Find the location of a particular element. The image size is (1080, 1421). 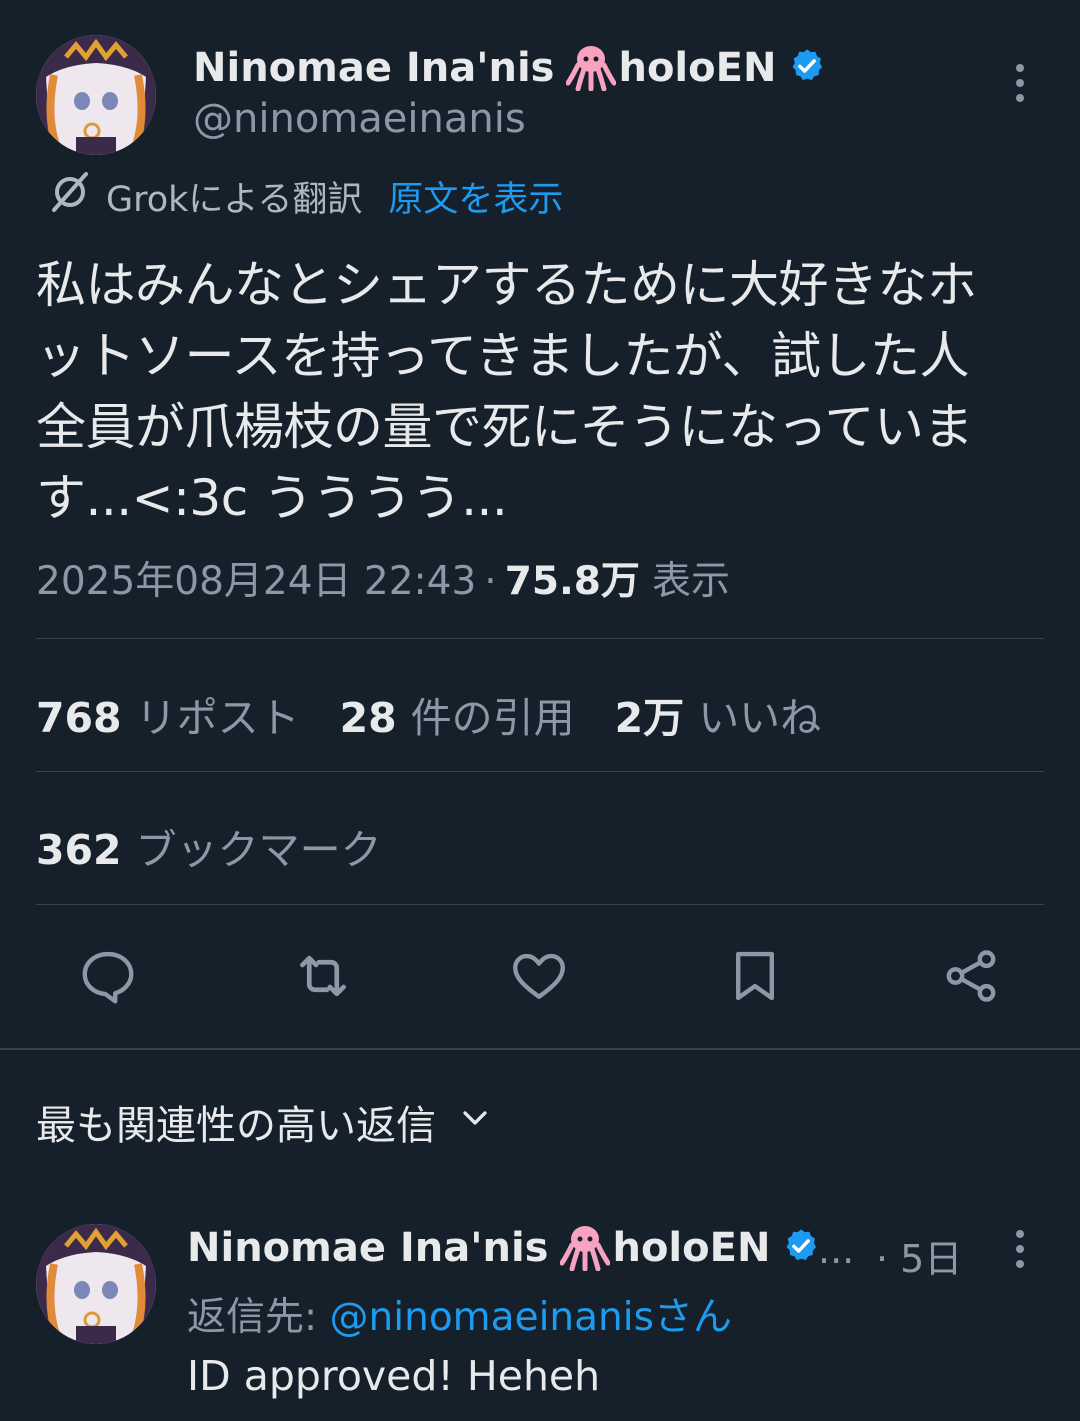

likes-stat: 2万 いいね is located at coordinates (718, 714).